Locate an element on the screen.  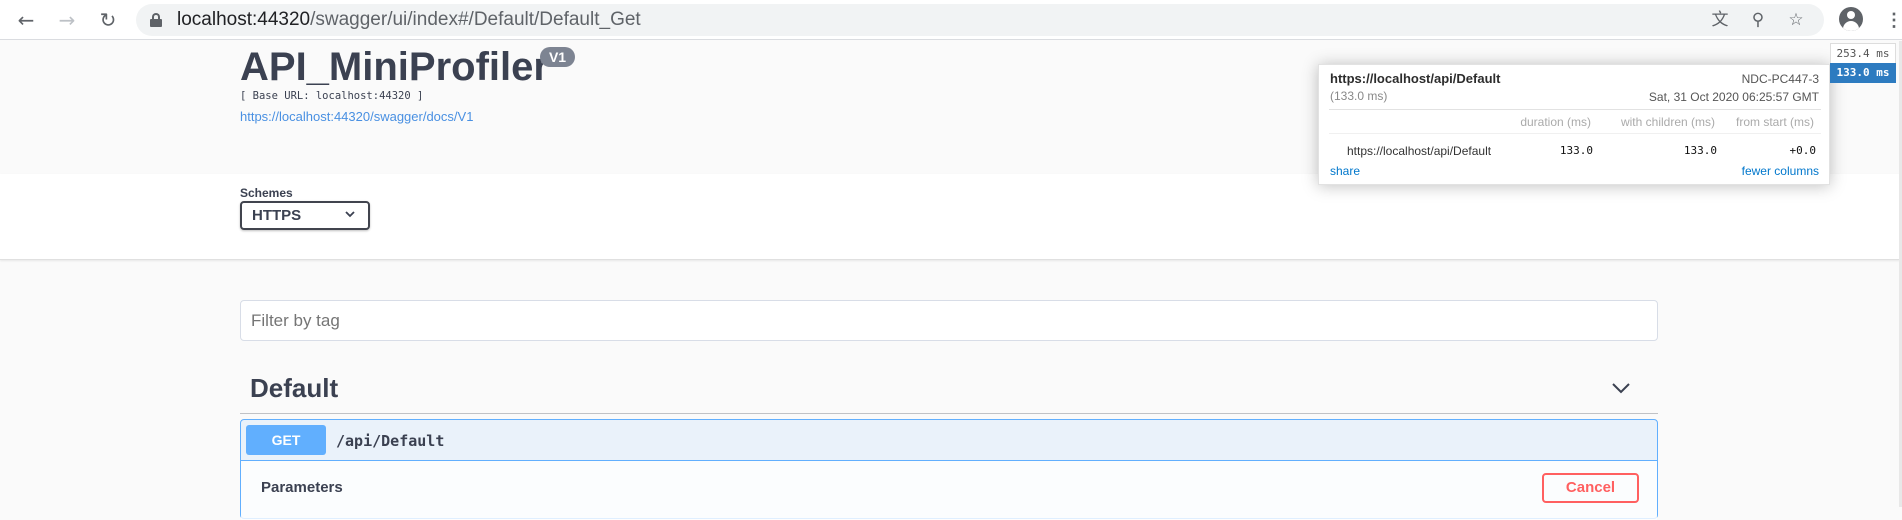
version-badge: V1 is located at coordinates (557, 57).